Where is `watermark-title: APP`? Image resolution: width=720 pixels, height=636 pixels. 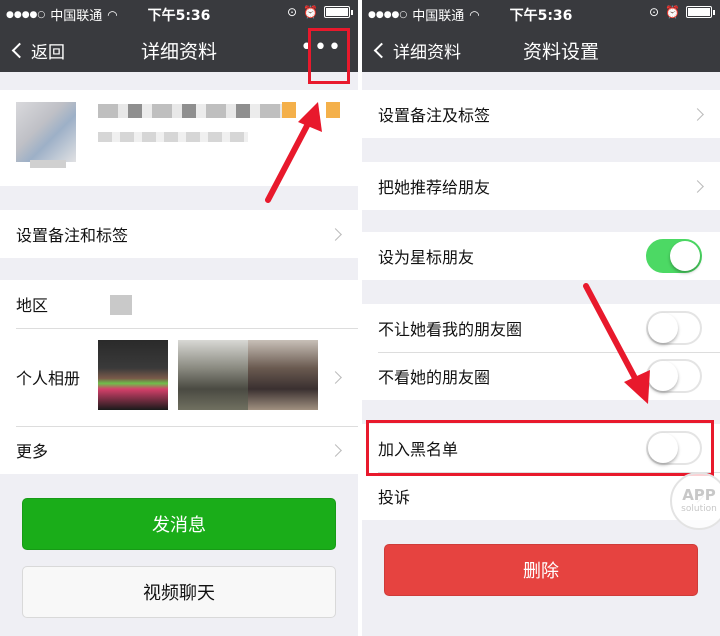 watermark-title: APP is located at coordinates (699, 495).